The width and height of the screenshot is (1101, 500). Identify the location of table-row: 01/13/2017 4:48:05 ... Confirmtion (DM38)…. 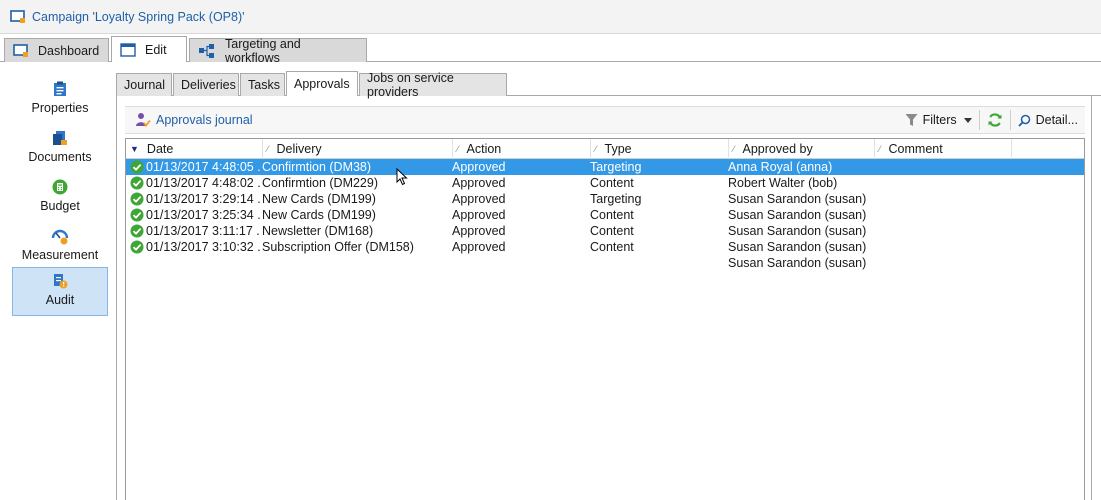
(605, 167).